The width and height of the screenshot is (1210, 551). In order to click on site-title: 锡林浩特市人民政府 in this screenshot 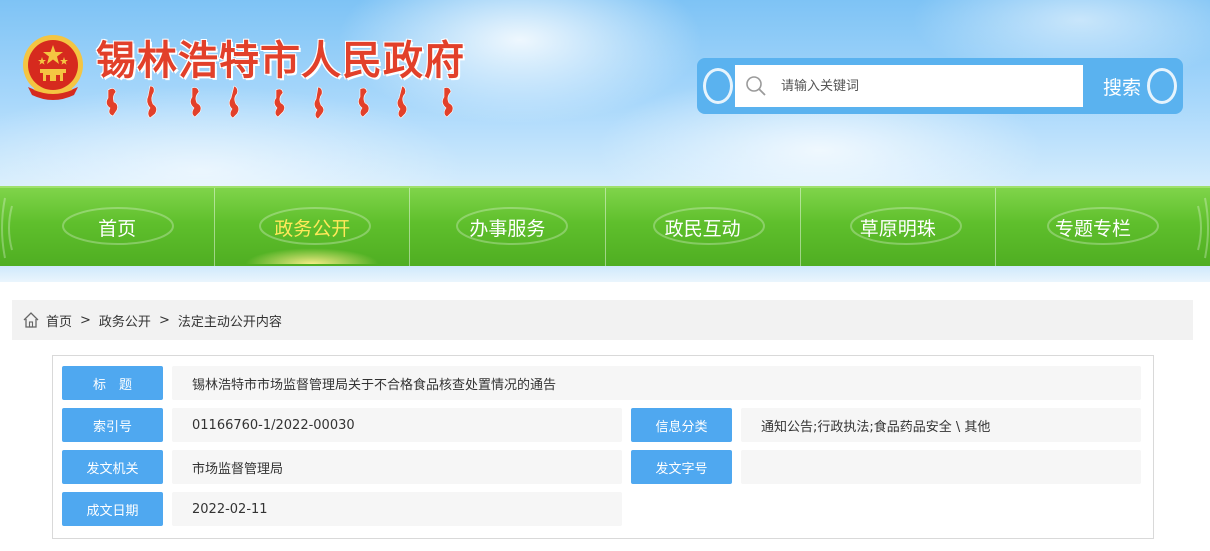, I will do `click(280, 57)`.